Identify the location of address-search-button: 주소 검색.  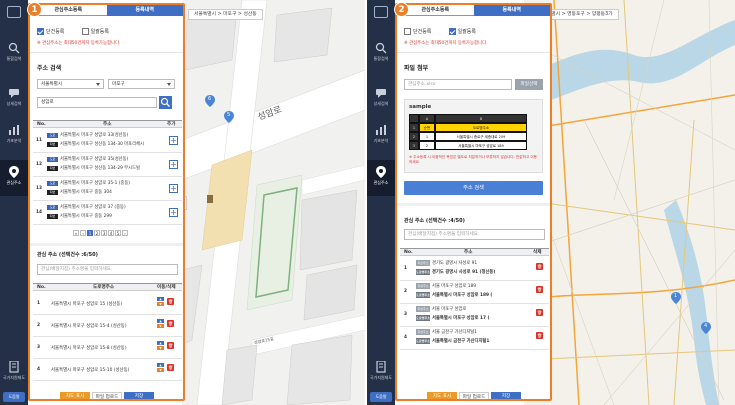
(473, 188).